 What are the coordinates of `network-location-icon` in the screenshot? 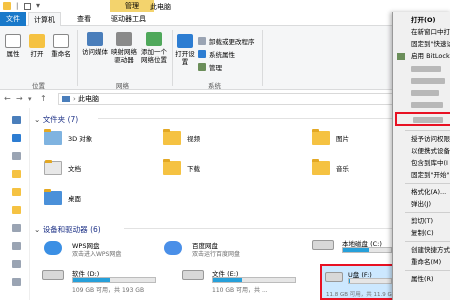 It's located at (154, 39).